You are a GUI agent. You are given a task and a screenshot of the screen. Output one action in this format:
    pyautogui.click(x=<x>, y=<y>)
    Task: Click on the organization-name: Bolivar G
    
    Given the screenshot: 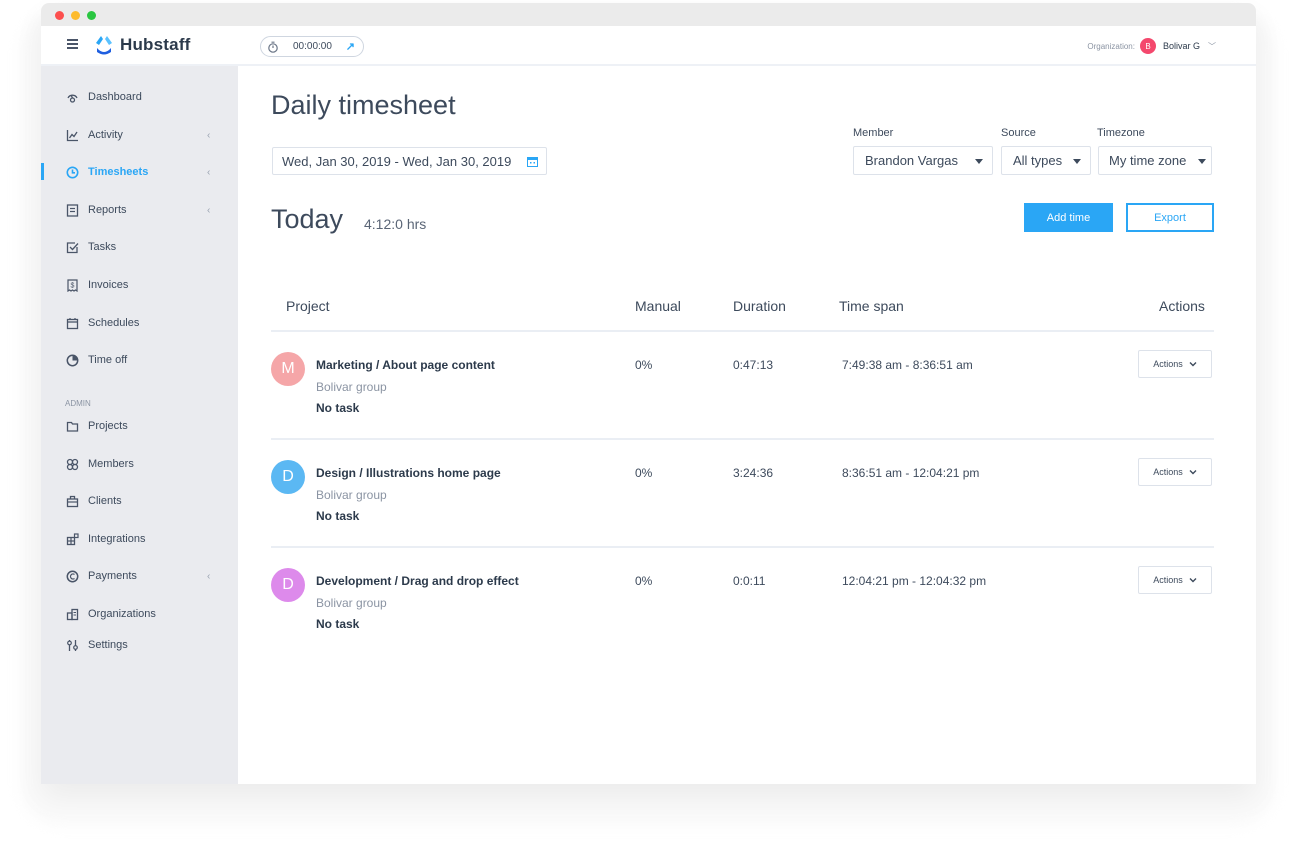 What is the action you would take?
    pyautogui.click(x=1181, y=46)
    